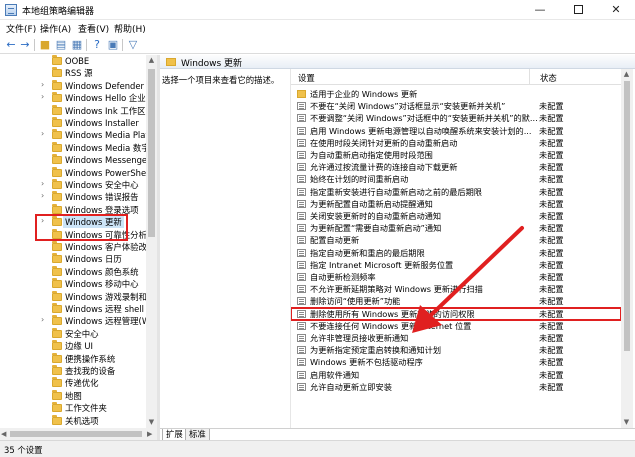  I want to click on show-hide-icon: ▣, so click(113, 45).